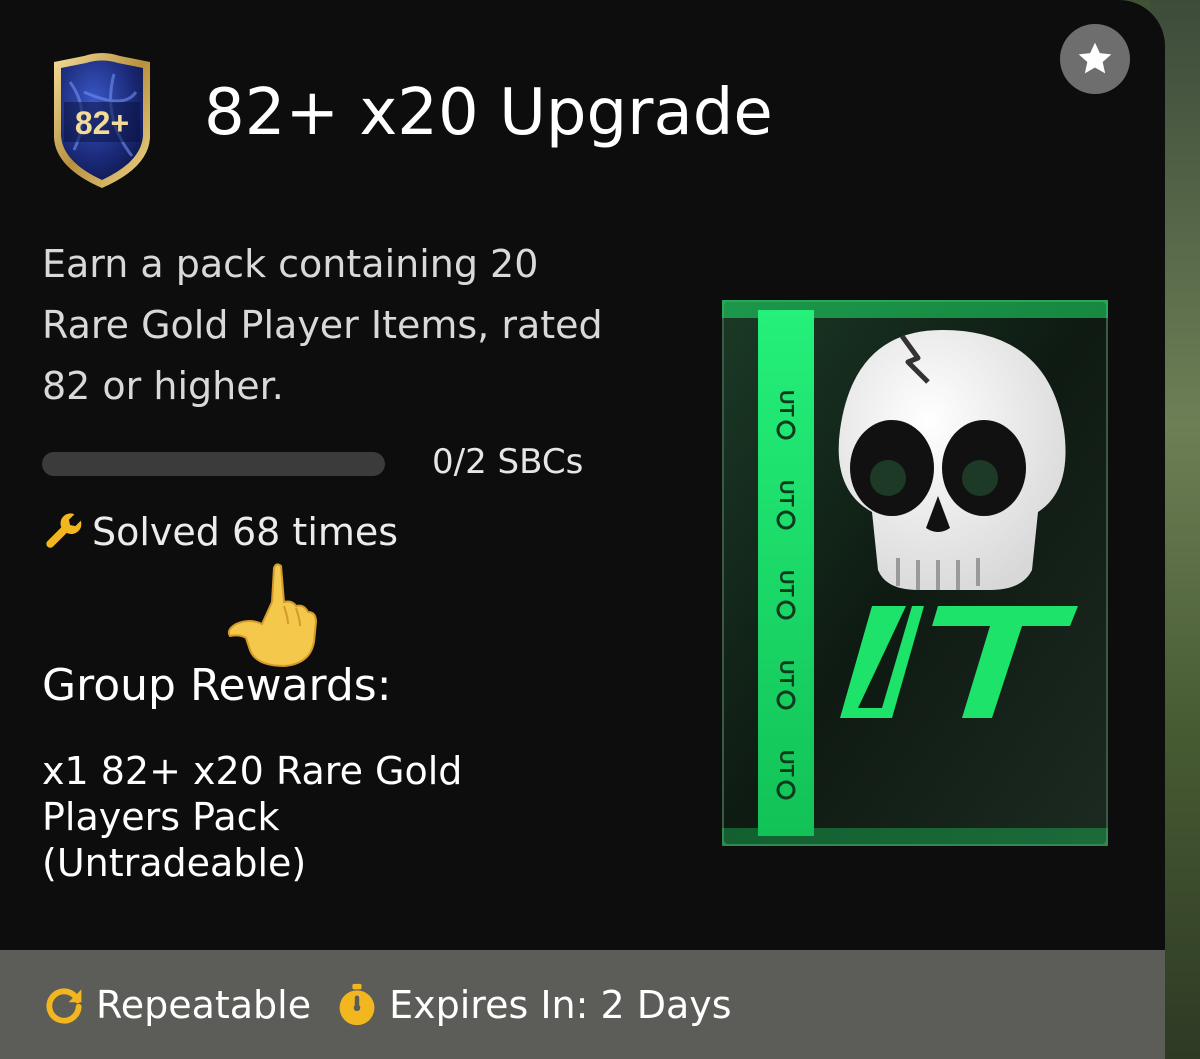 This screenshot has width=1200, height=1059. I want to click on solved-count: Solved 68 times, so click(220, 532).